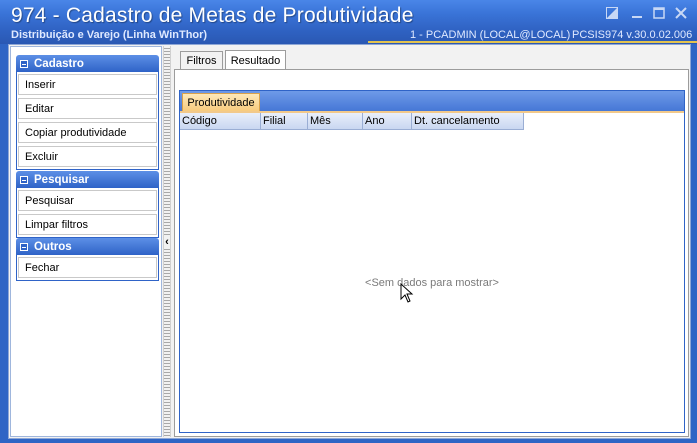 This screenshot has width=697, height=443. Describe the element at coordinates (87, 63) in the screenshot. I see `group-header-cadastro: Cadastro` at that location.